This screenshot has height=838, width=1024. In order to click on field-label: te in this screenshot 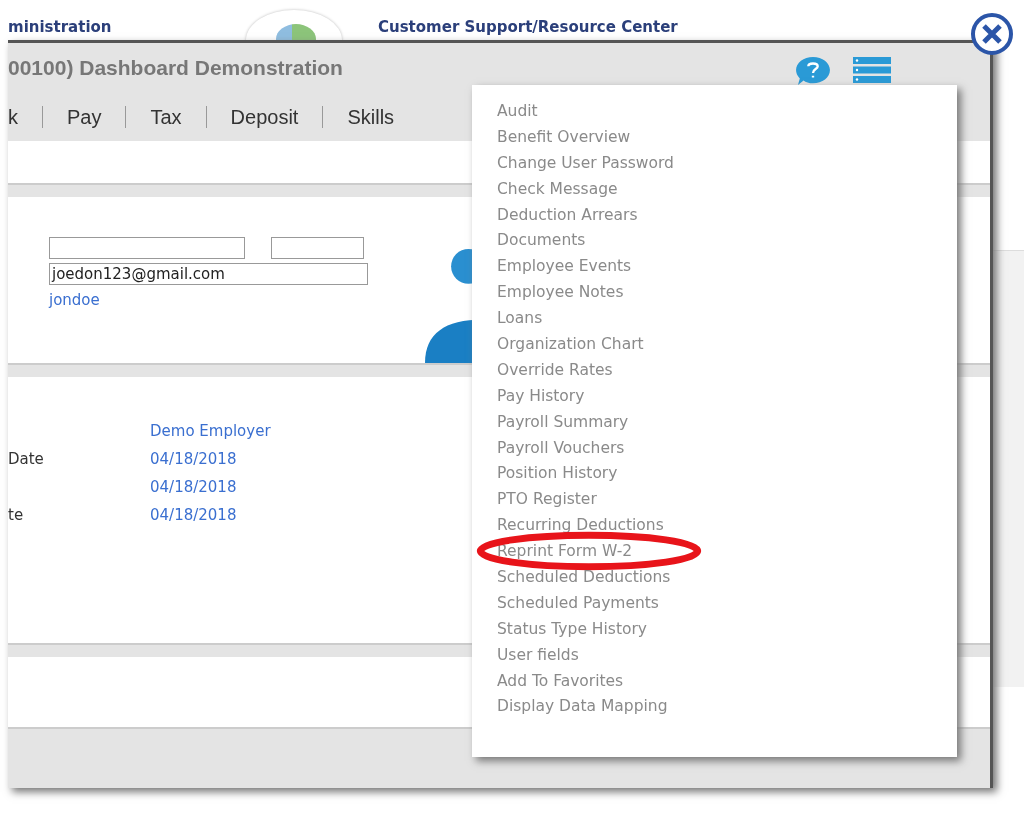, I will do `click(16, 515)`.